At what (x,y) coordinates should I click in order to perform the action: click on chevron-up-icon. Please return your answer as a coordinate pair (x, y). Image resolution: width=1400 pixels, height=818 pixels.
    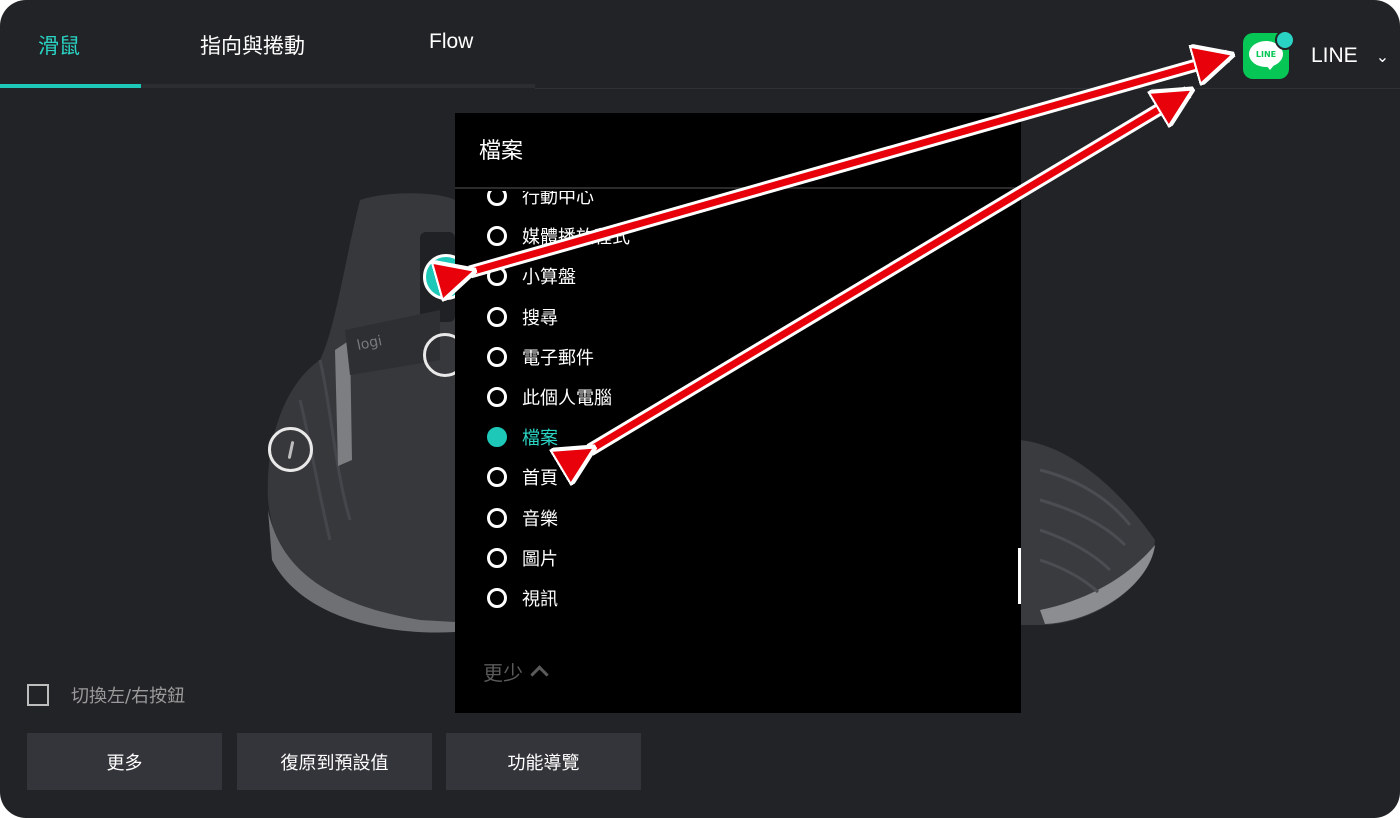
    Looking at the image, I should click on (539, 674).